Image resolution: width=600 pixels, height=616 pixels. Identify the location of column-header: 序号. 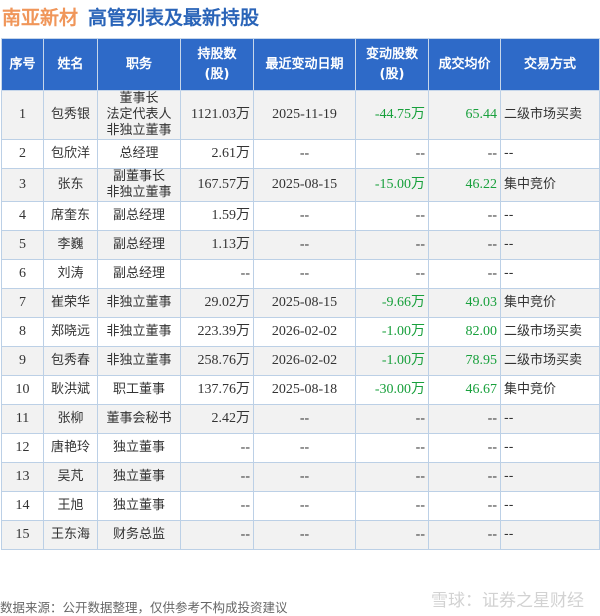
(22, 64).